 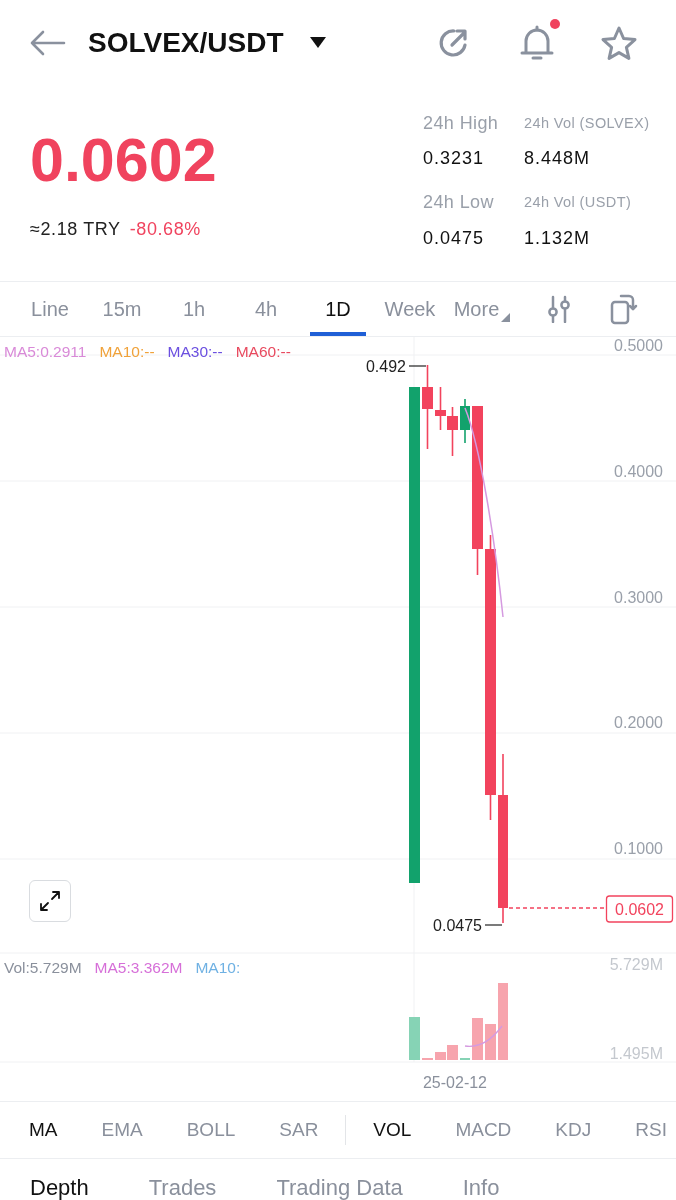 What do you see at coordinates (43, 968) in the screenshot?
I see `volume-legend: Vol:5.729M` at bounding box center [43, 968].